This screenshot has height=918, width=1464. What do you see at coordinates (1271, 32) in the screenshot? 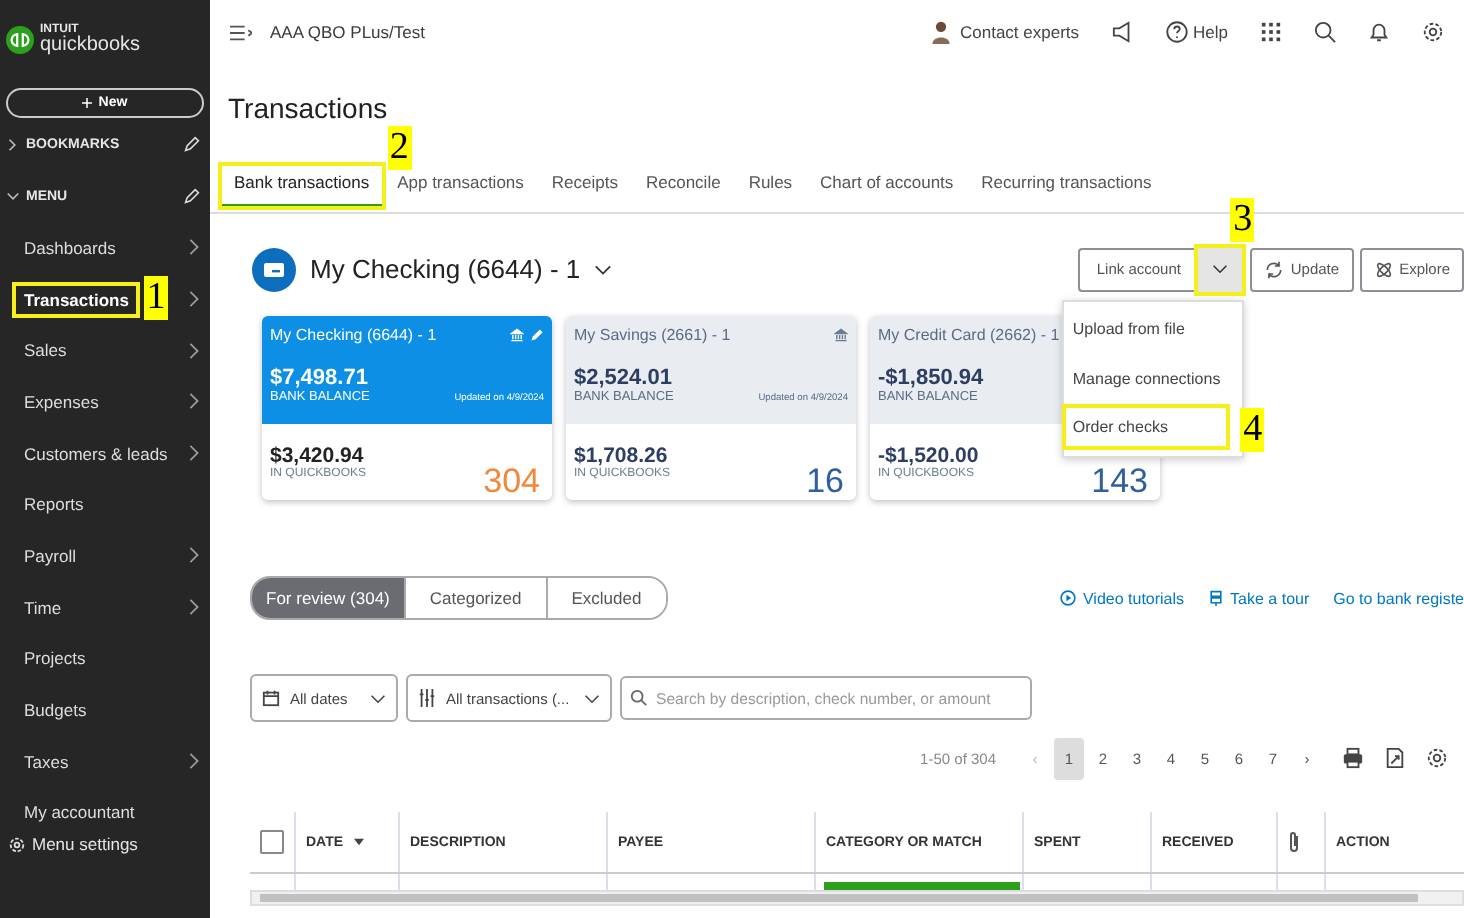
I see `apps-grid-icon` at bounding box center [1271, 32].